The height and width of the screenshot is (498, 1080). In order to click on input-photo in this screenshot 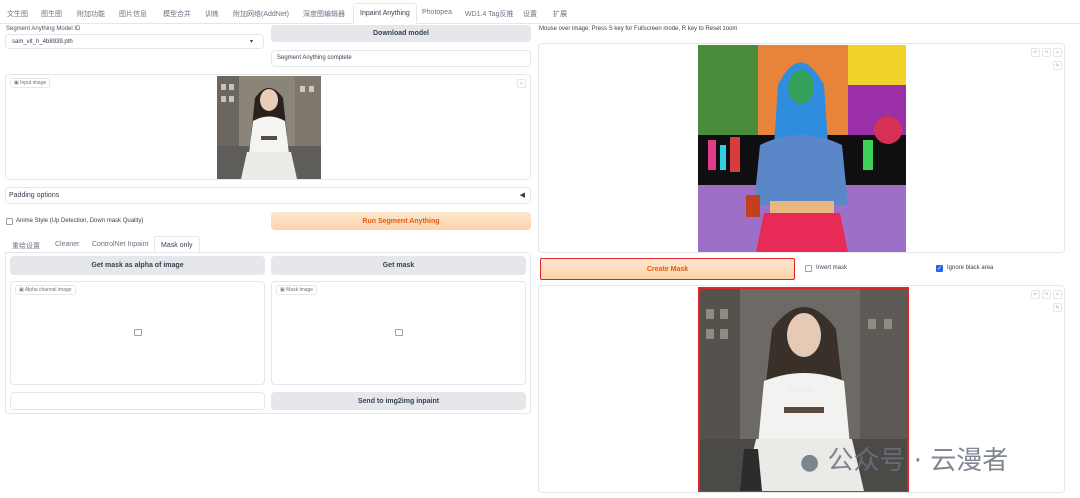, I will do `click(269, 127)`.